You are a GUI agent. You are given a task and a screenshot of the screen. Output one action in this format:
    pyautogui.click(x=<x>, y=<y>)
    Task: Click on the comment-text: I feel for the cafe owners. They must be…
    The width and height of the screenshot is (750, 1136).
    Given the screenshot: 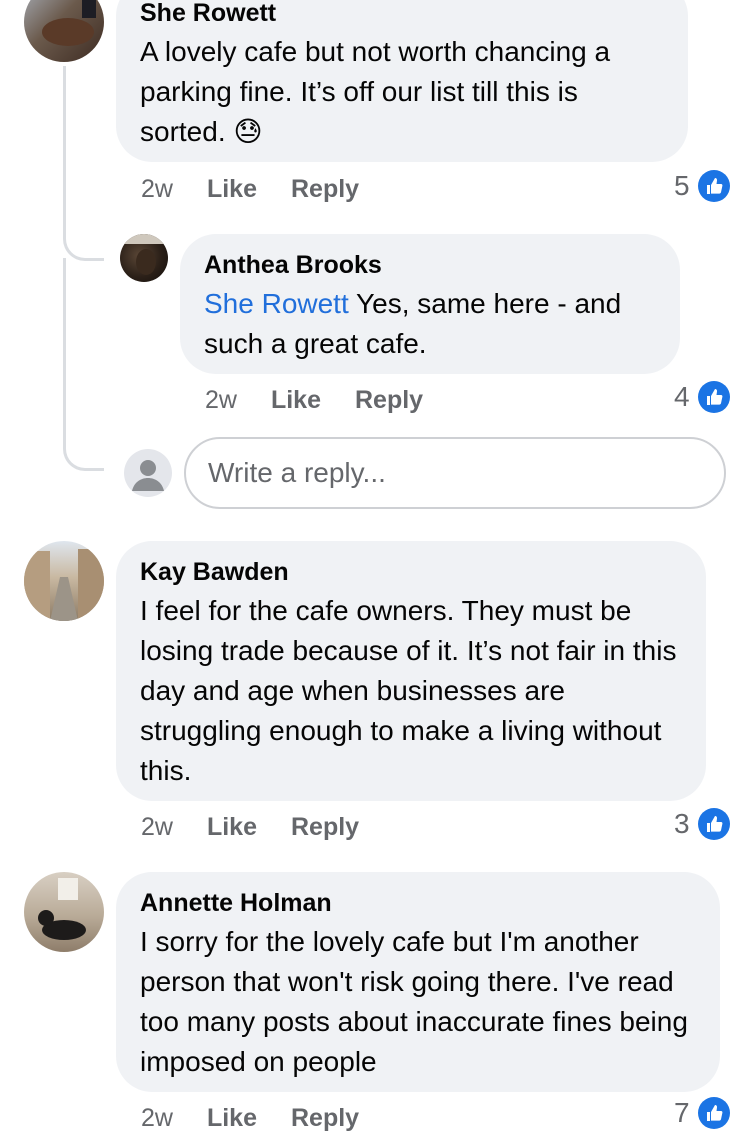 What is the action you would take?
    pyautogui.click(x=408, y=690)
    